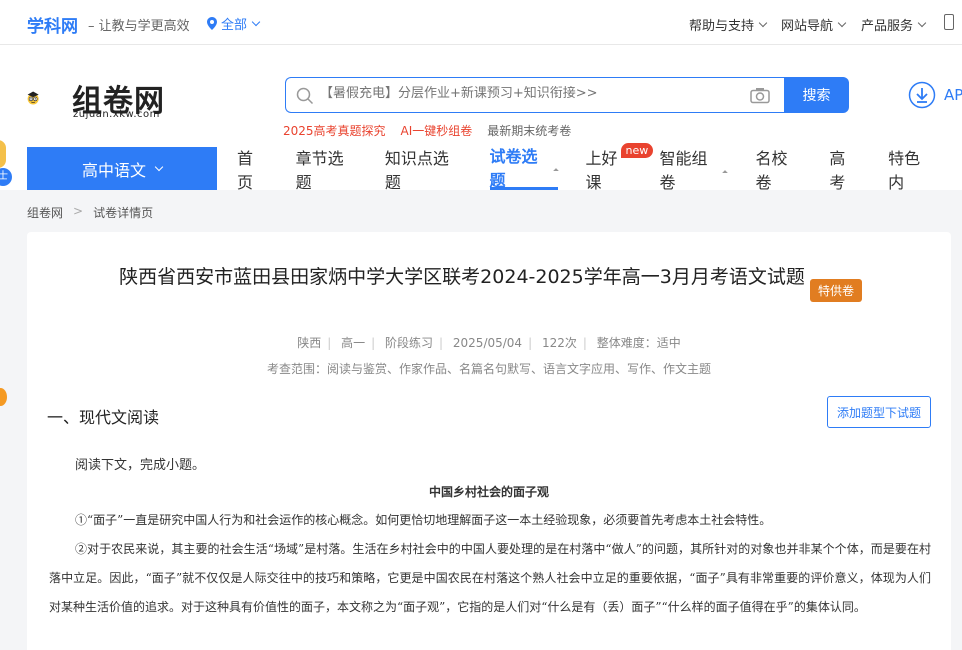 Image resolution: width=962 pixels, height=650 pixels. Describe the element at coordinates (52, 24) in the screenshot. I see `brand-link: 学科网` at that location.